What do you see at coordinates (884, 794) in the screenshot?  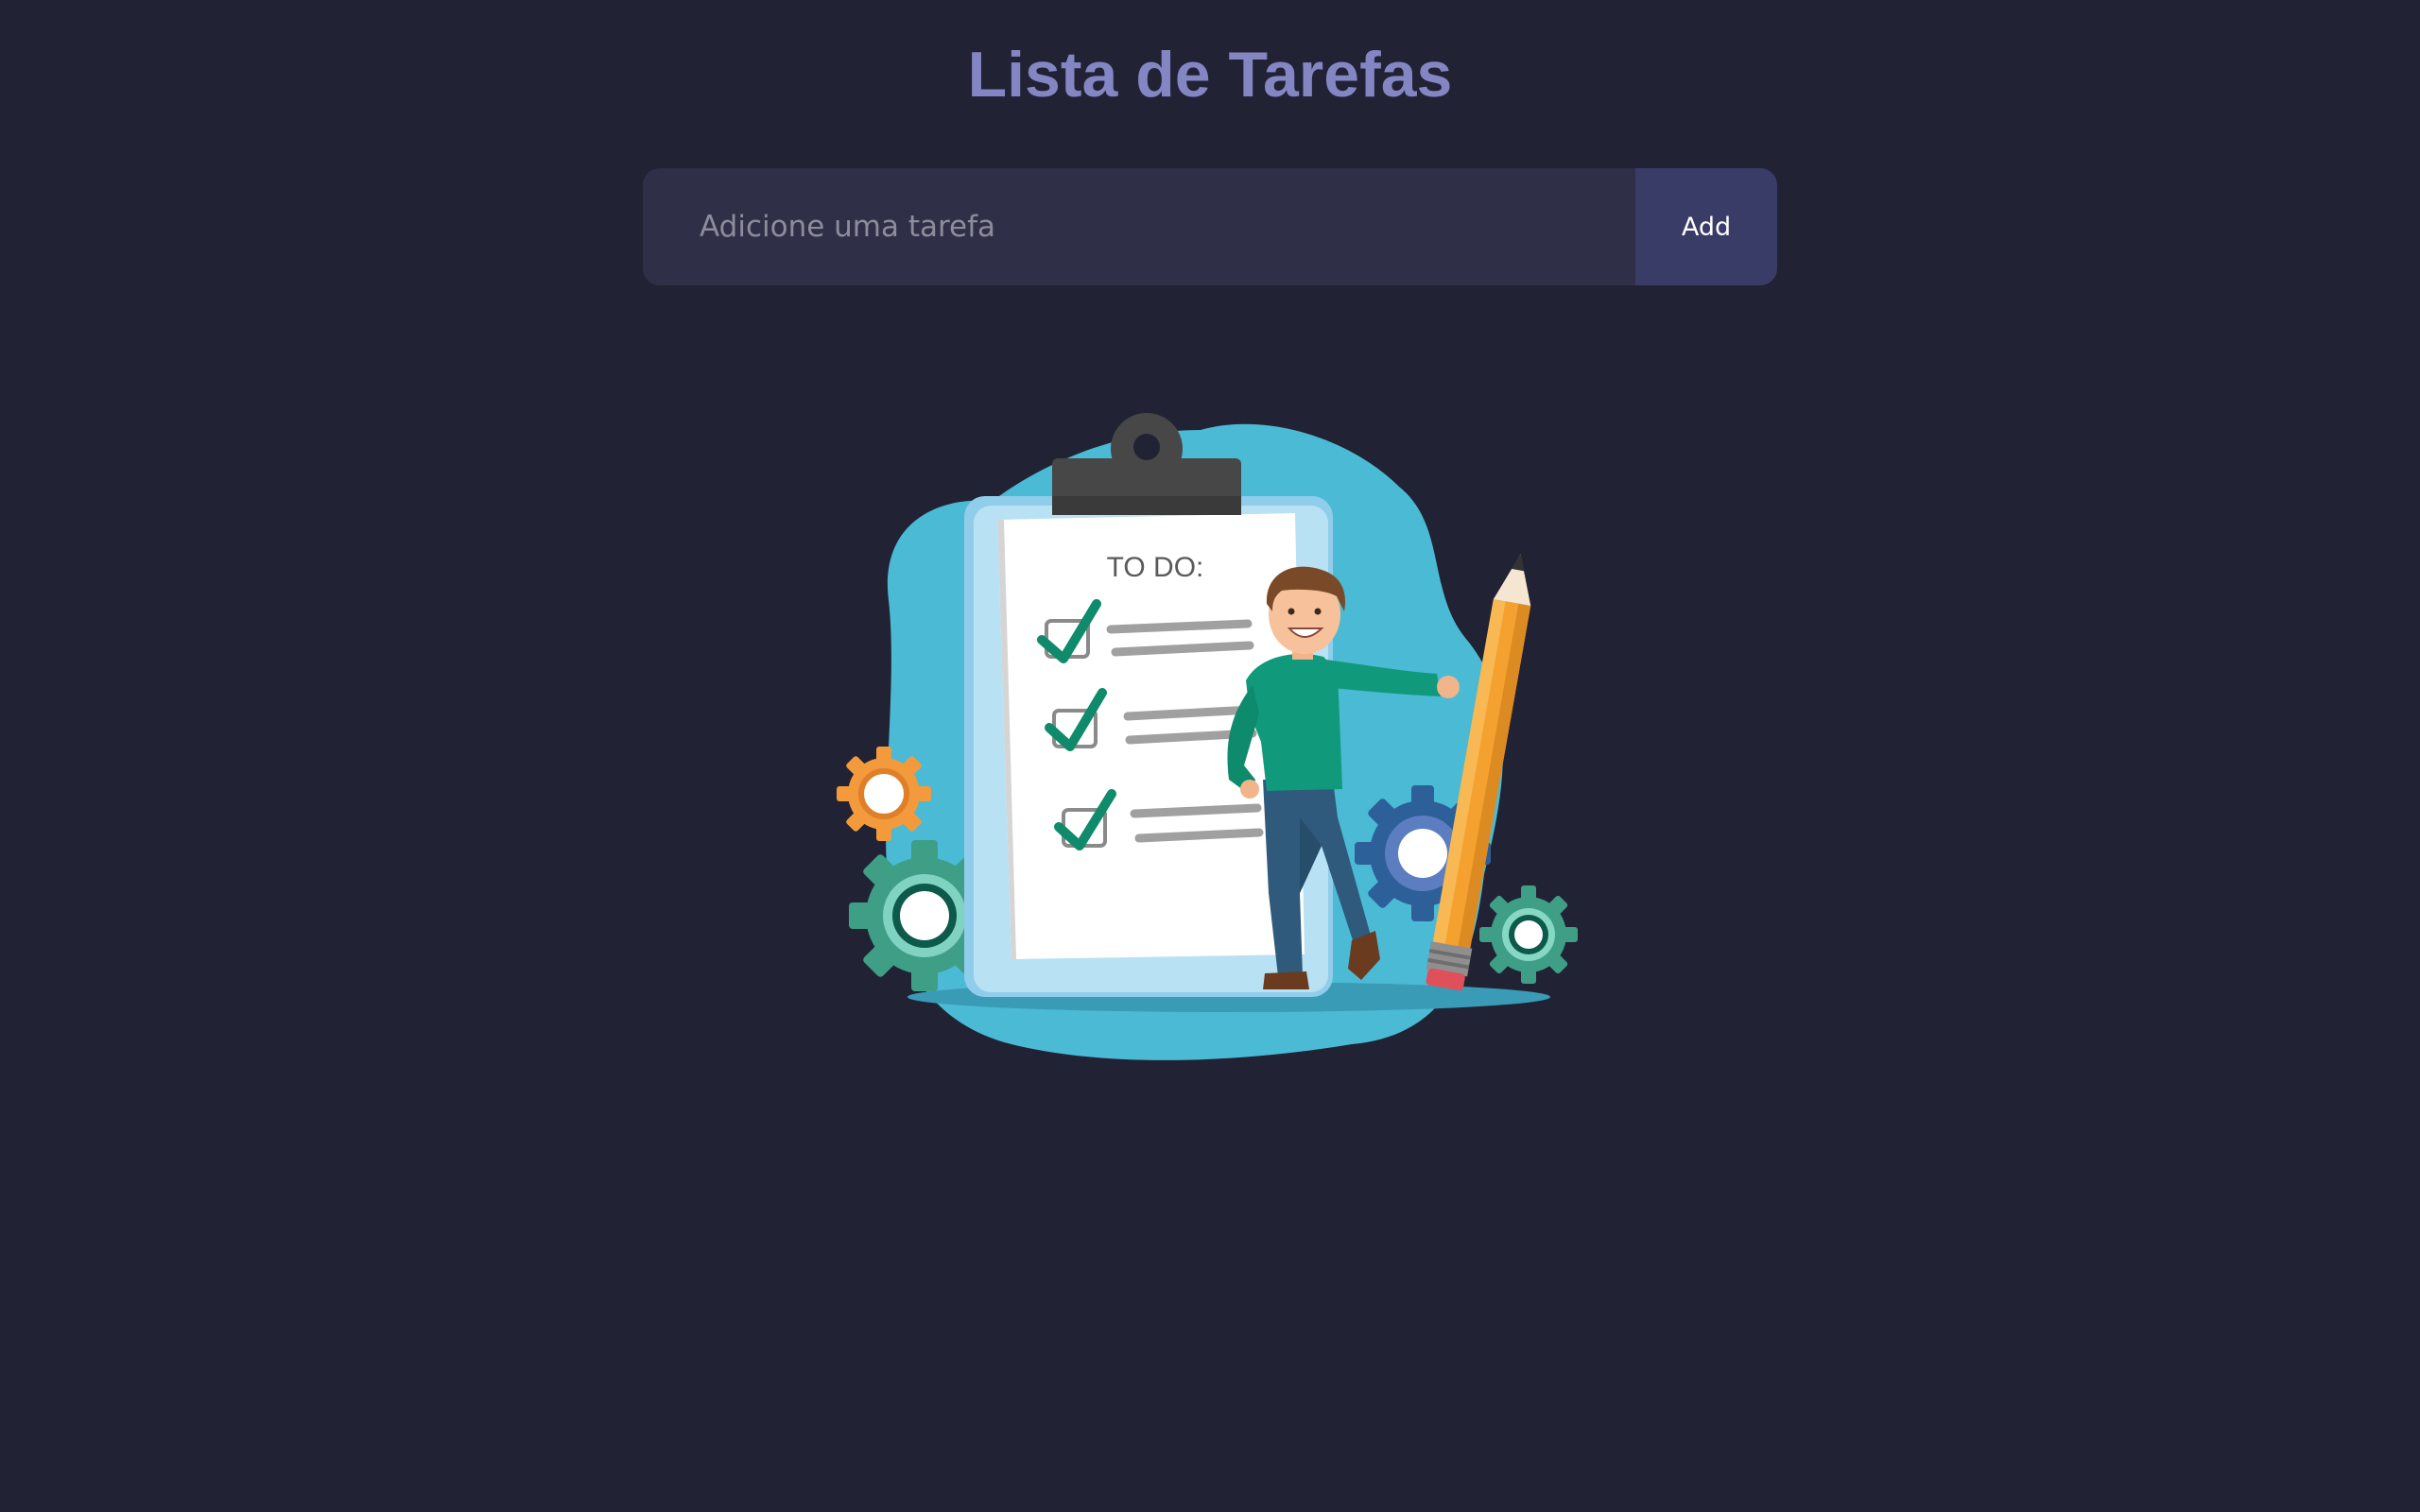 I see `gear-orange-icon` at bounding box center [884, 794].